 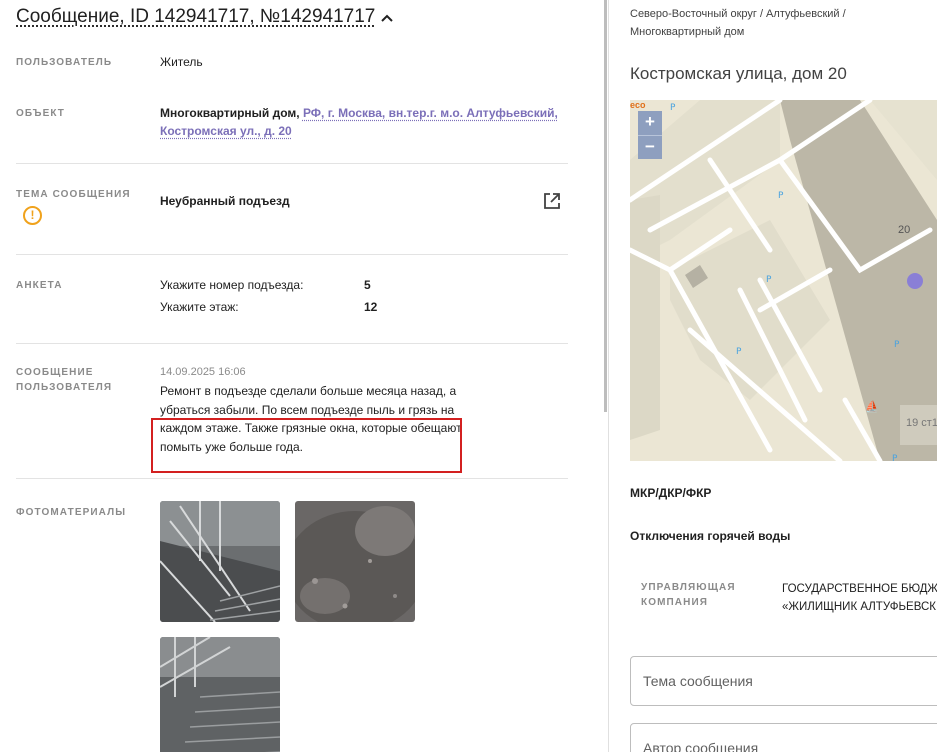 I want to click on topic-label: ТЕМА СООБЩЕНИЯ, so click(x=73, y=194).